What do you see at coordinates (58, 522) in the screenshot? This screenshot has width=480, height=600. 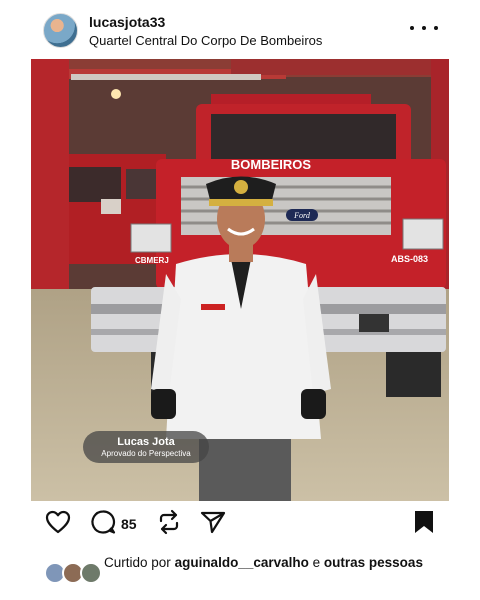 I see `heart-icon` at bounding box center [58, 522].